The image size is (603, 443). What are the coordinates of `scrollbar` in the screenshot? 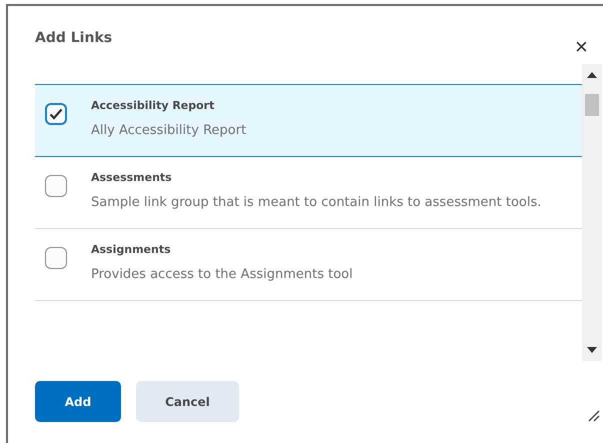 It's located at (592, 212).